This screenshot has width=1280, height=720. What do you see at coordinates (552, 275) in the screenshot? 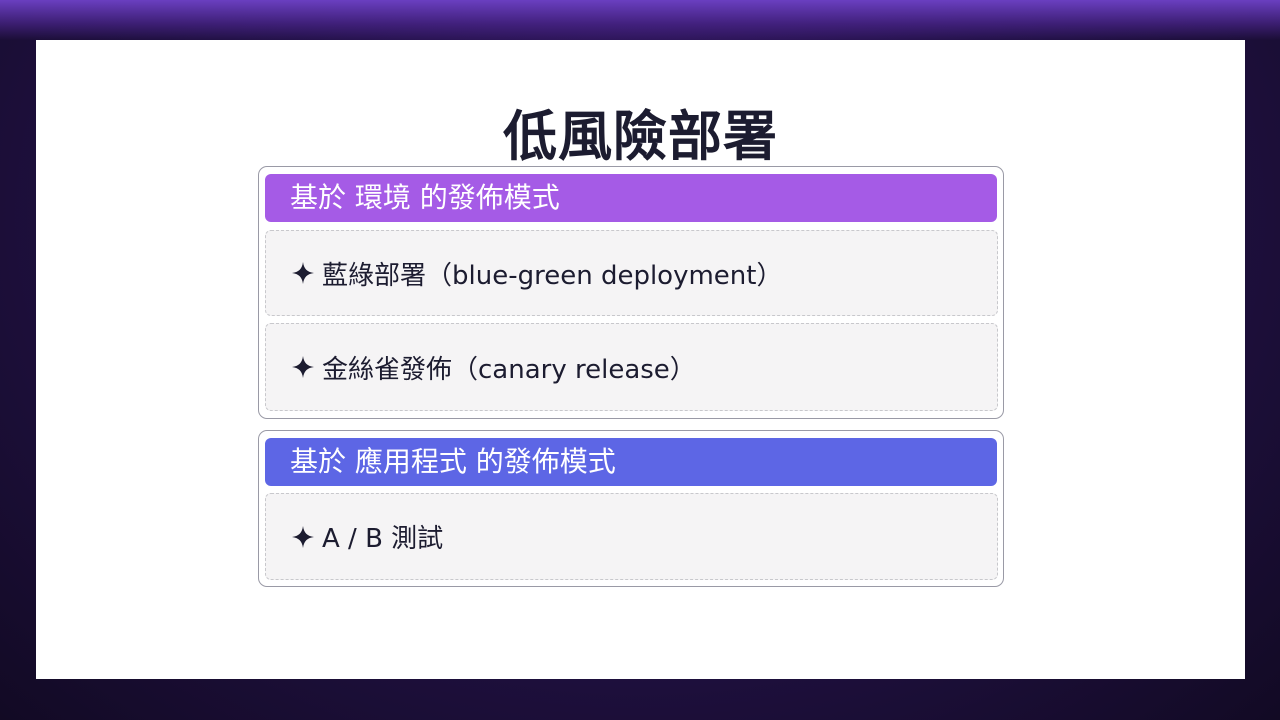
I see `list-item-label: 藍綠部署（blue-green deployment）` at bounding box center [552, 275].